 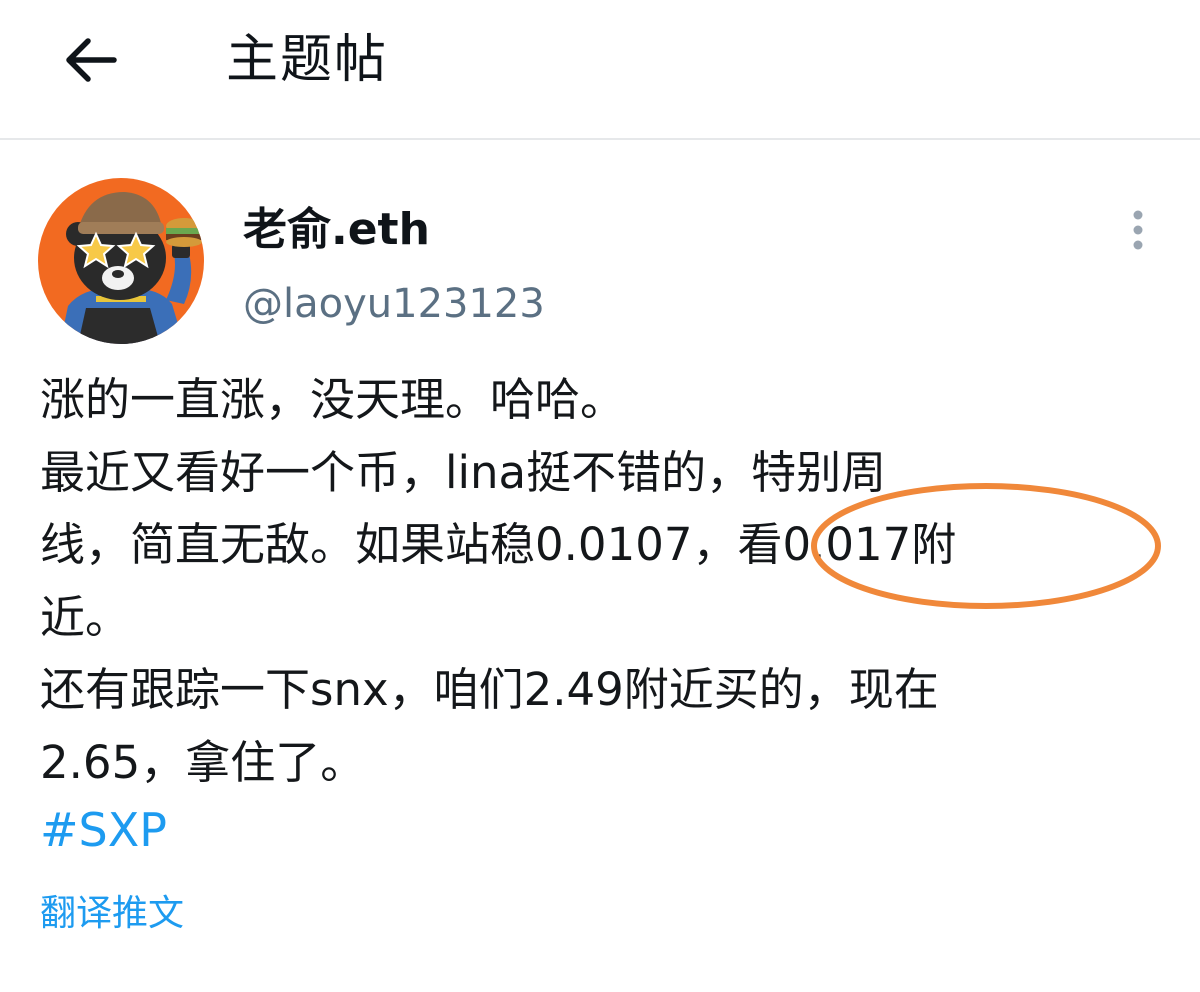 I want to click on avatar, so click(x=121, y=261).